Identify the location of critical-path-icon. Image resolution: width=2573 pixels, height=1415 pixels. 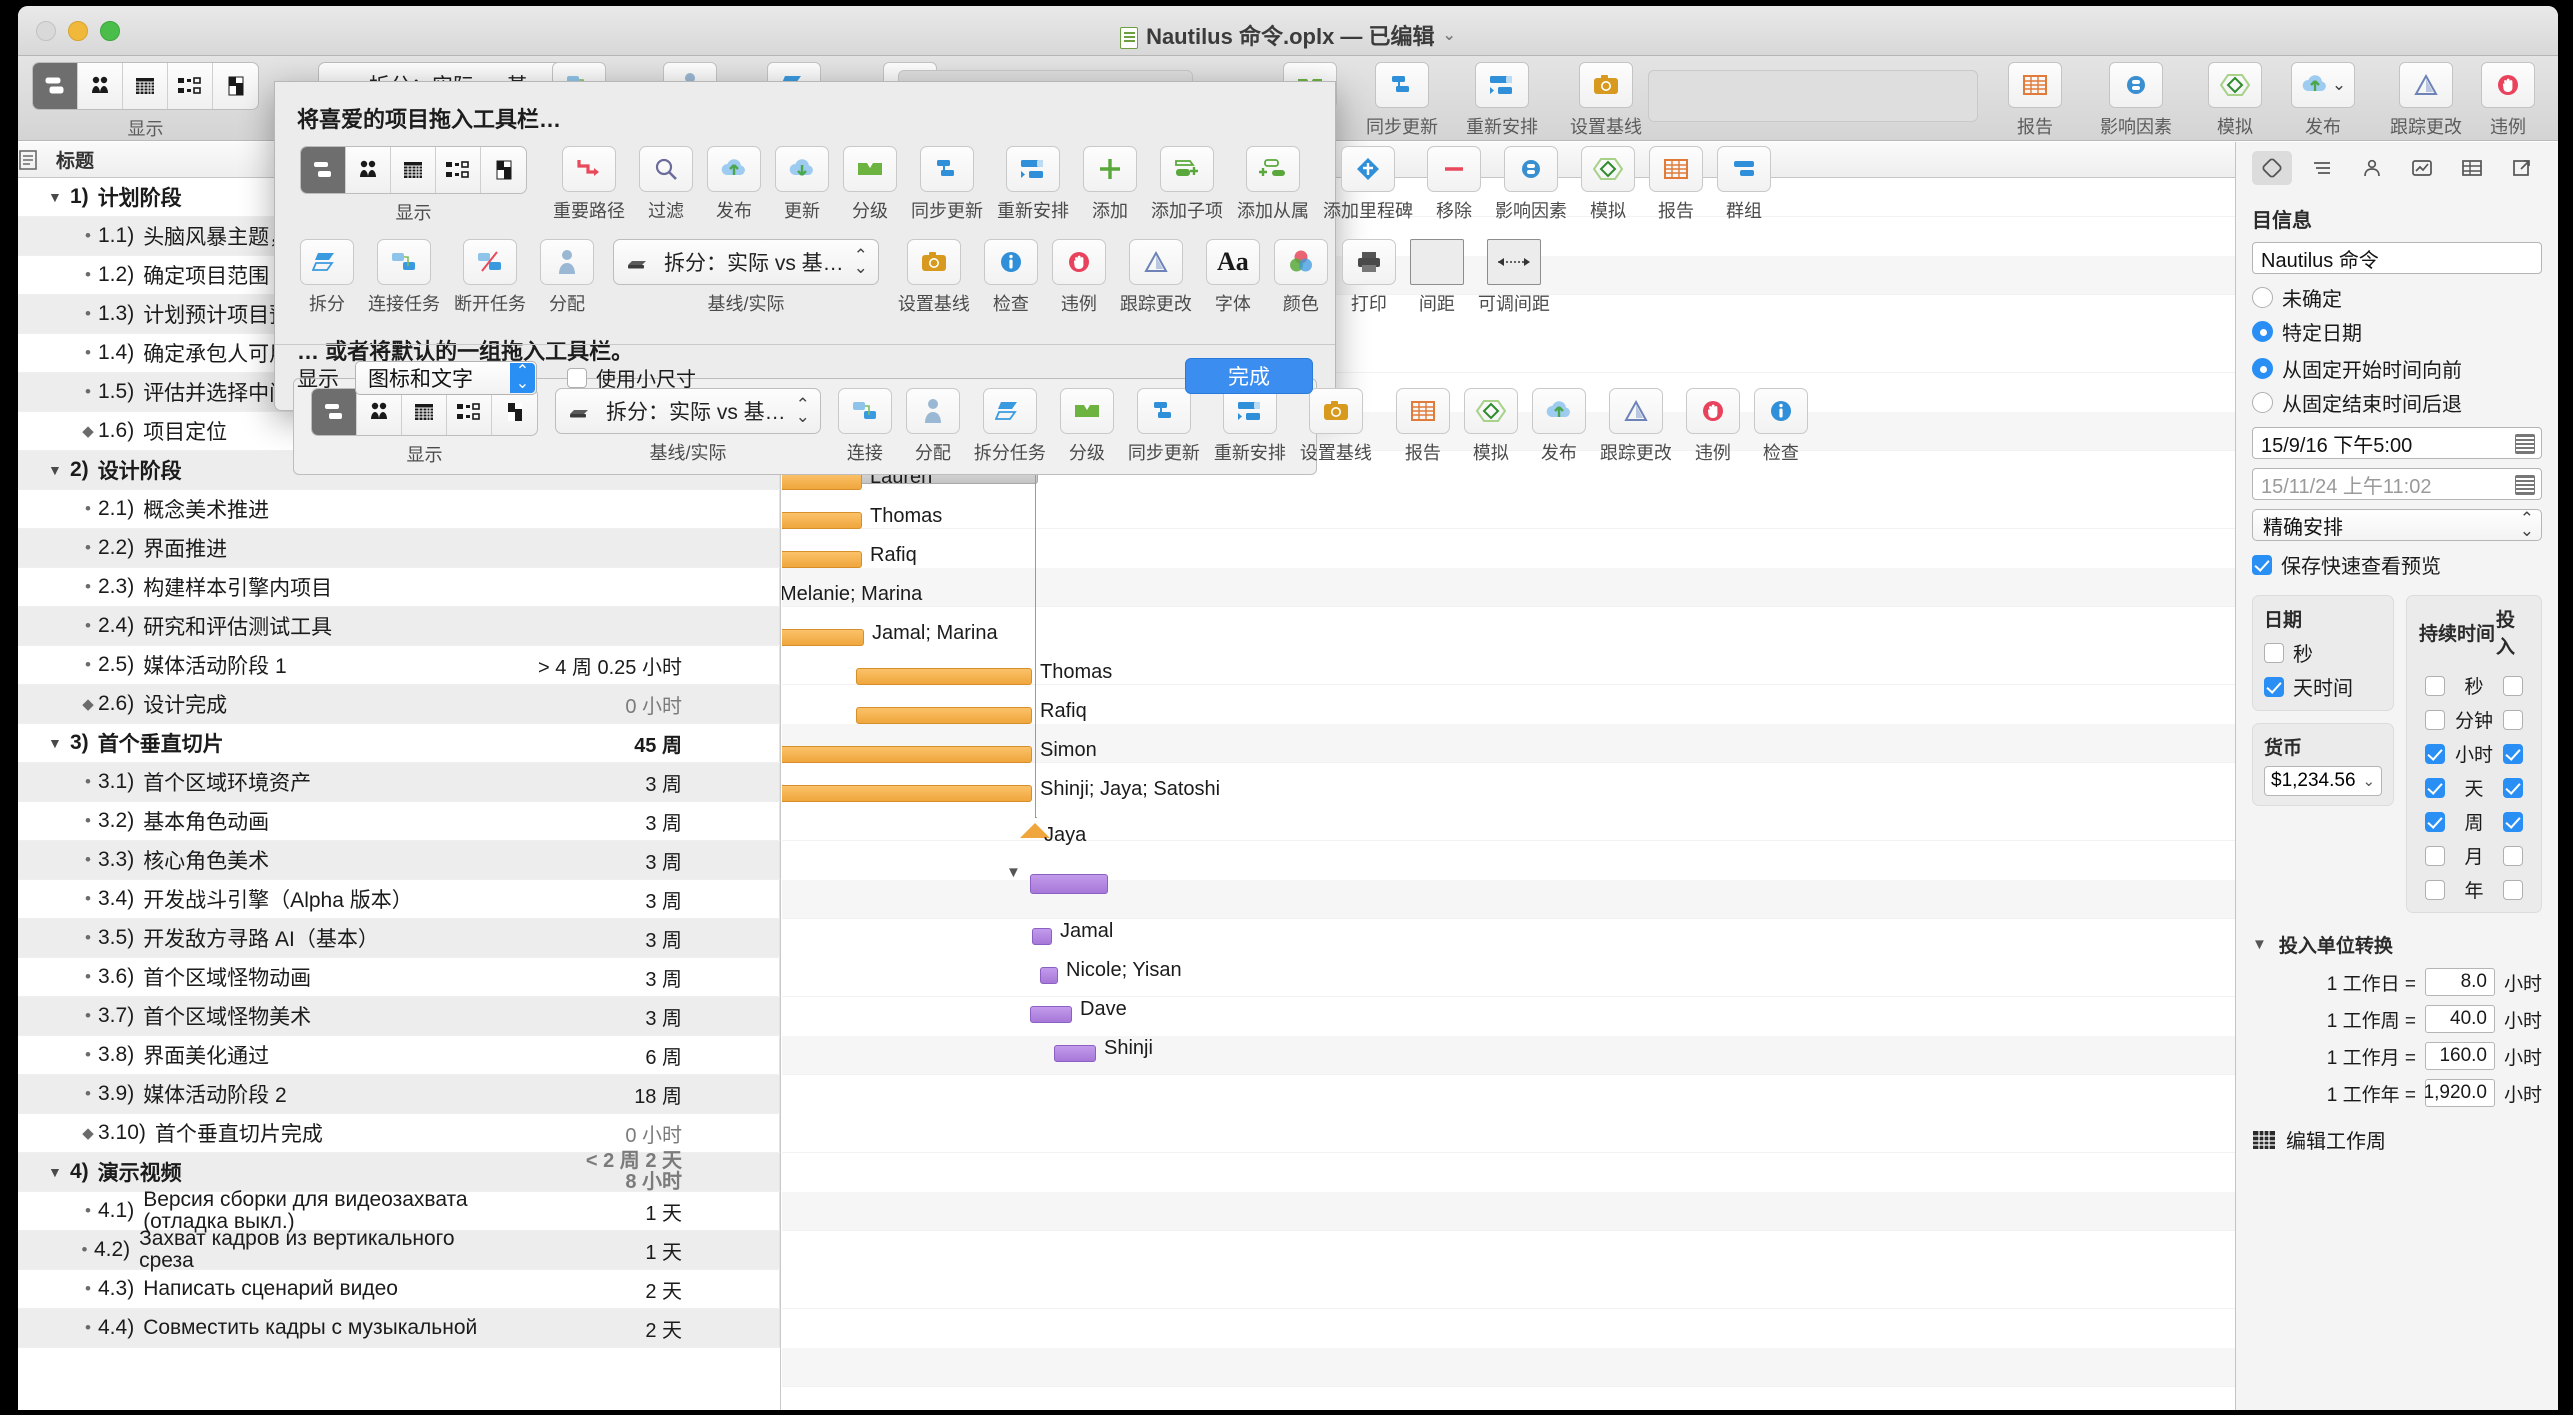
(589, 169).